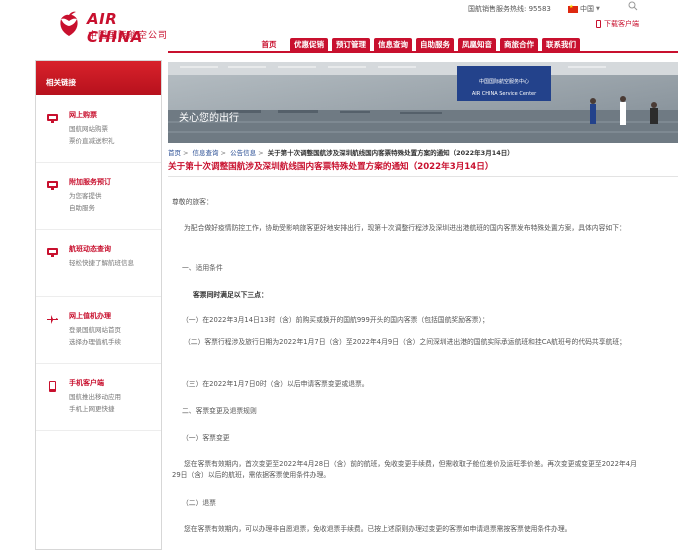 The height and width of the screenshot is (550, 700). Describe the element at coordinates (309, 44) in the screenshot. I see `nav-promotions: 优惠促销` at that location.